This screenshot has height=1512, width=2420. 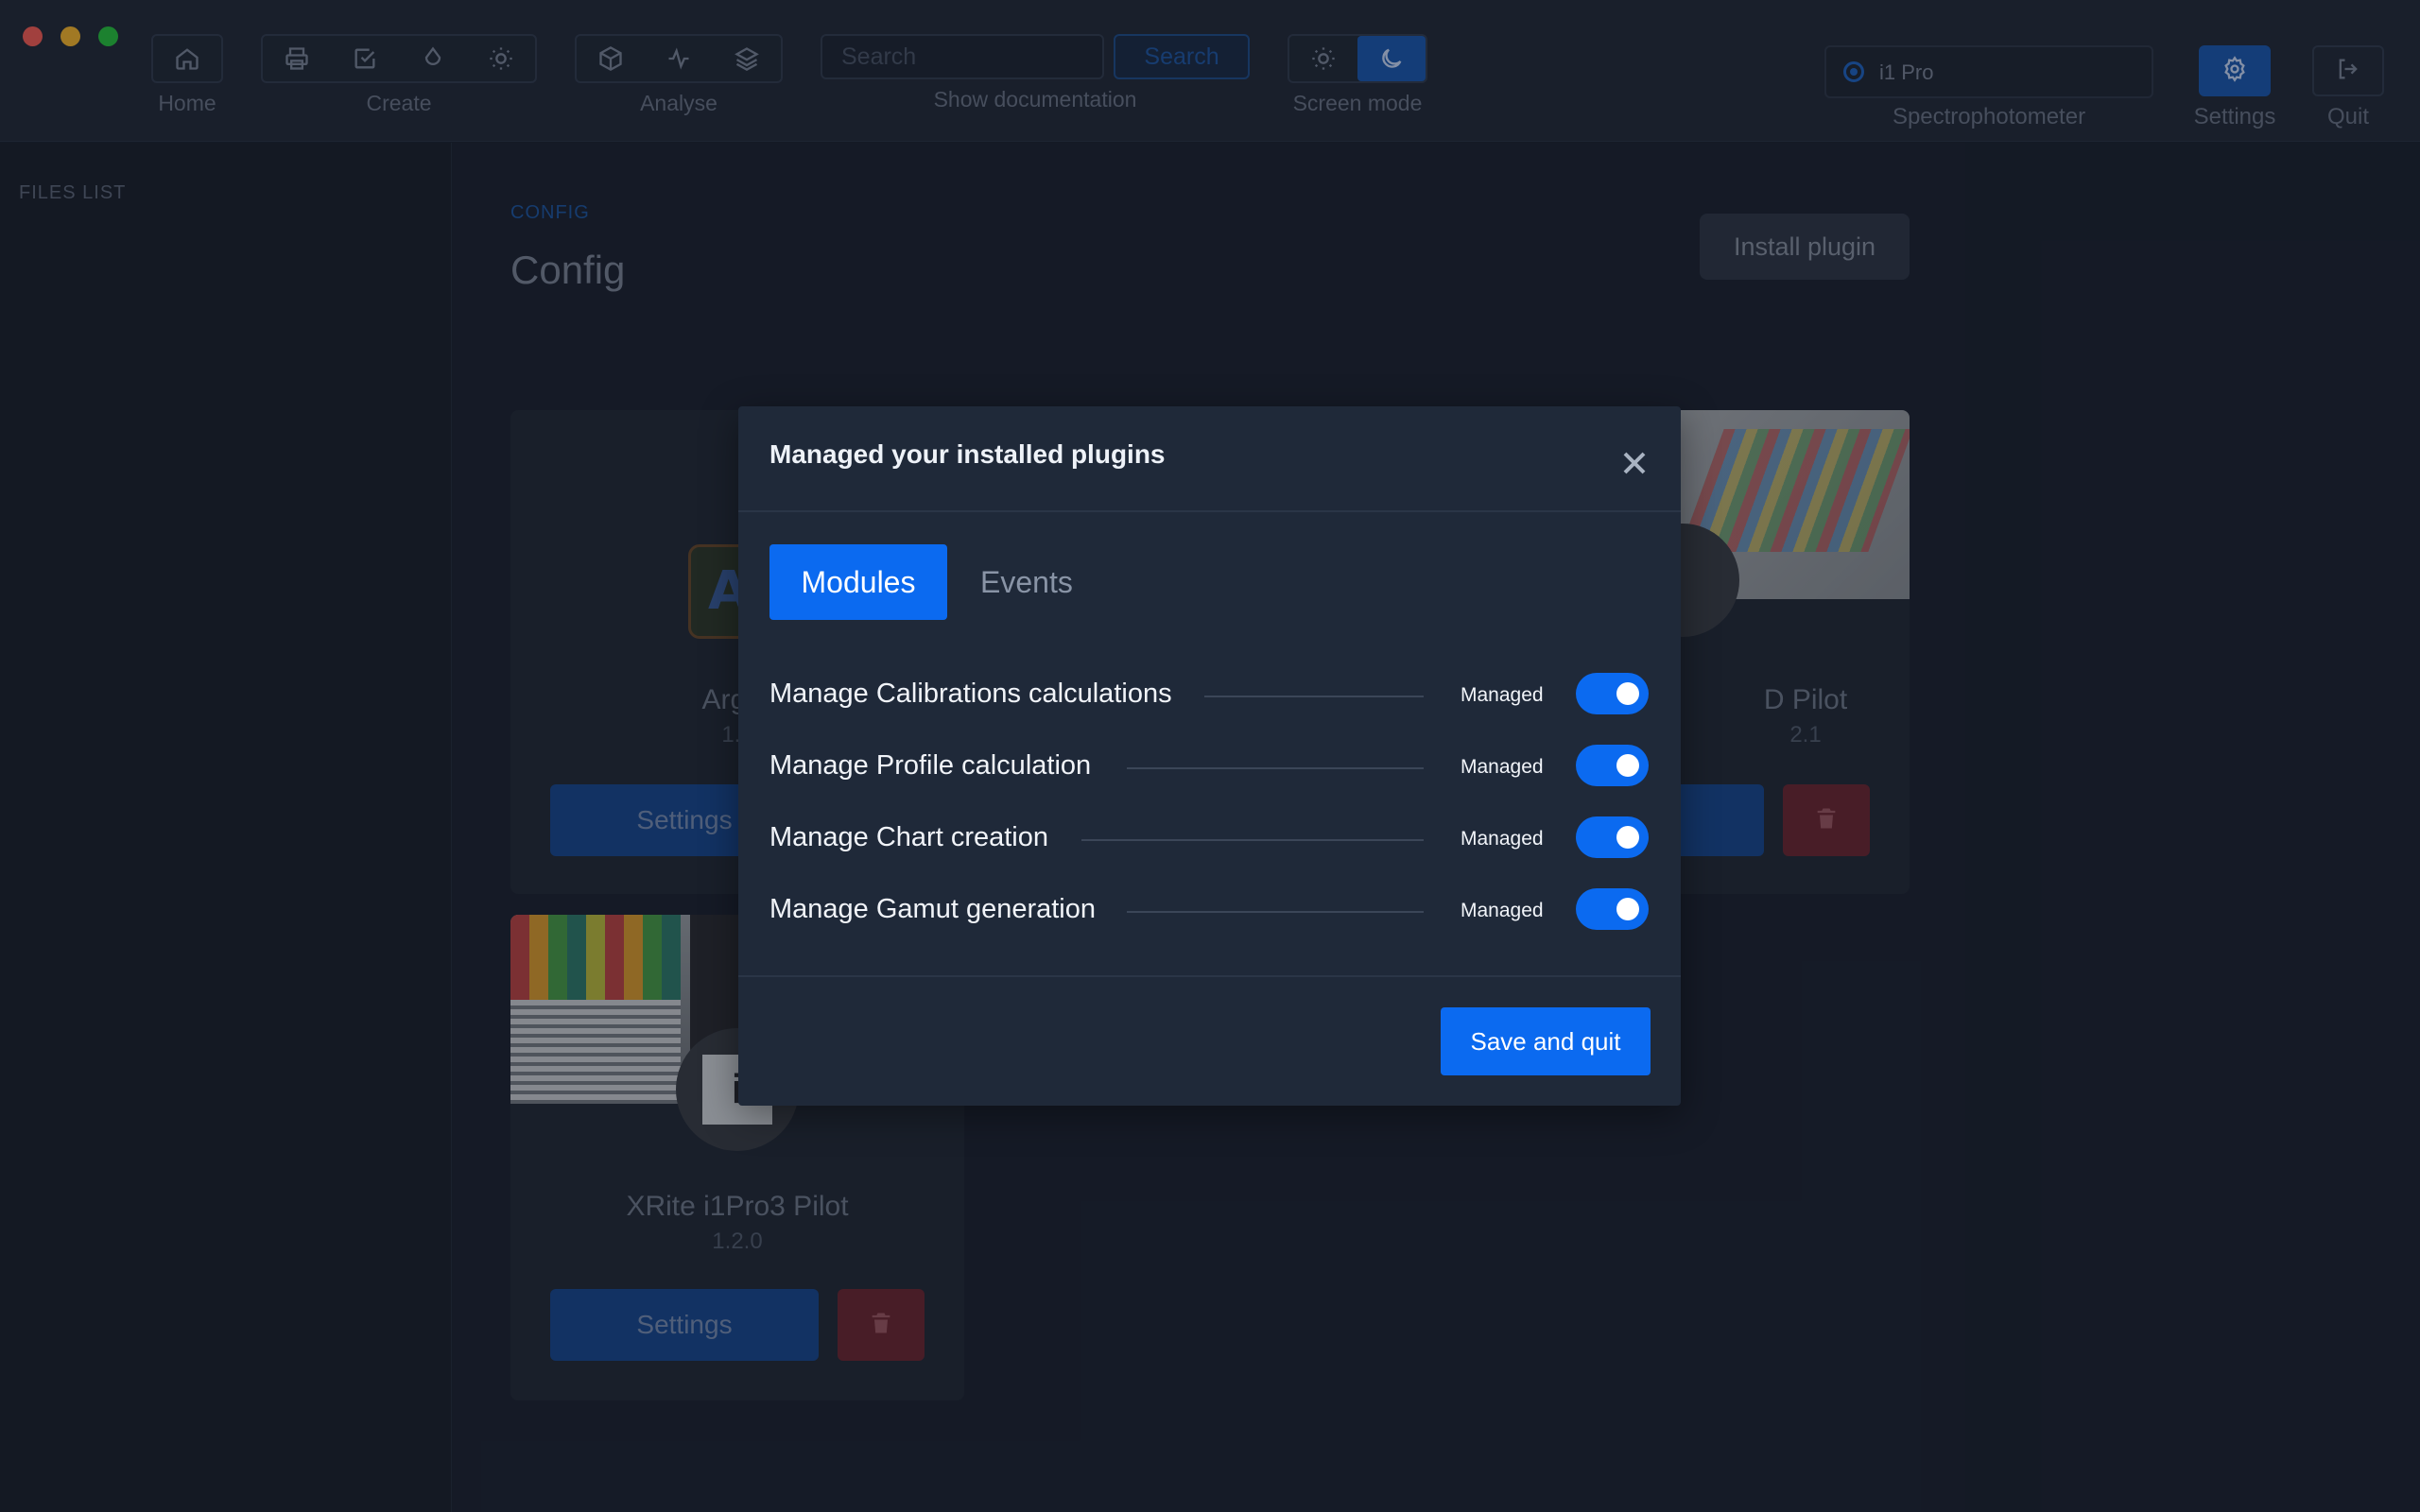 I want to click on tab-events: Events, so click(x=1026, y=582).